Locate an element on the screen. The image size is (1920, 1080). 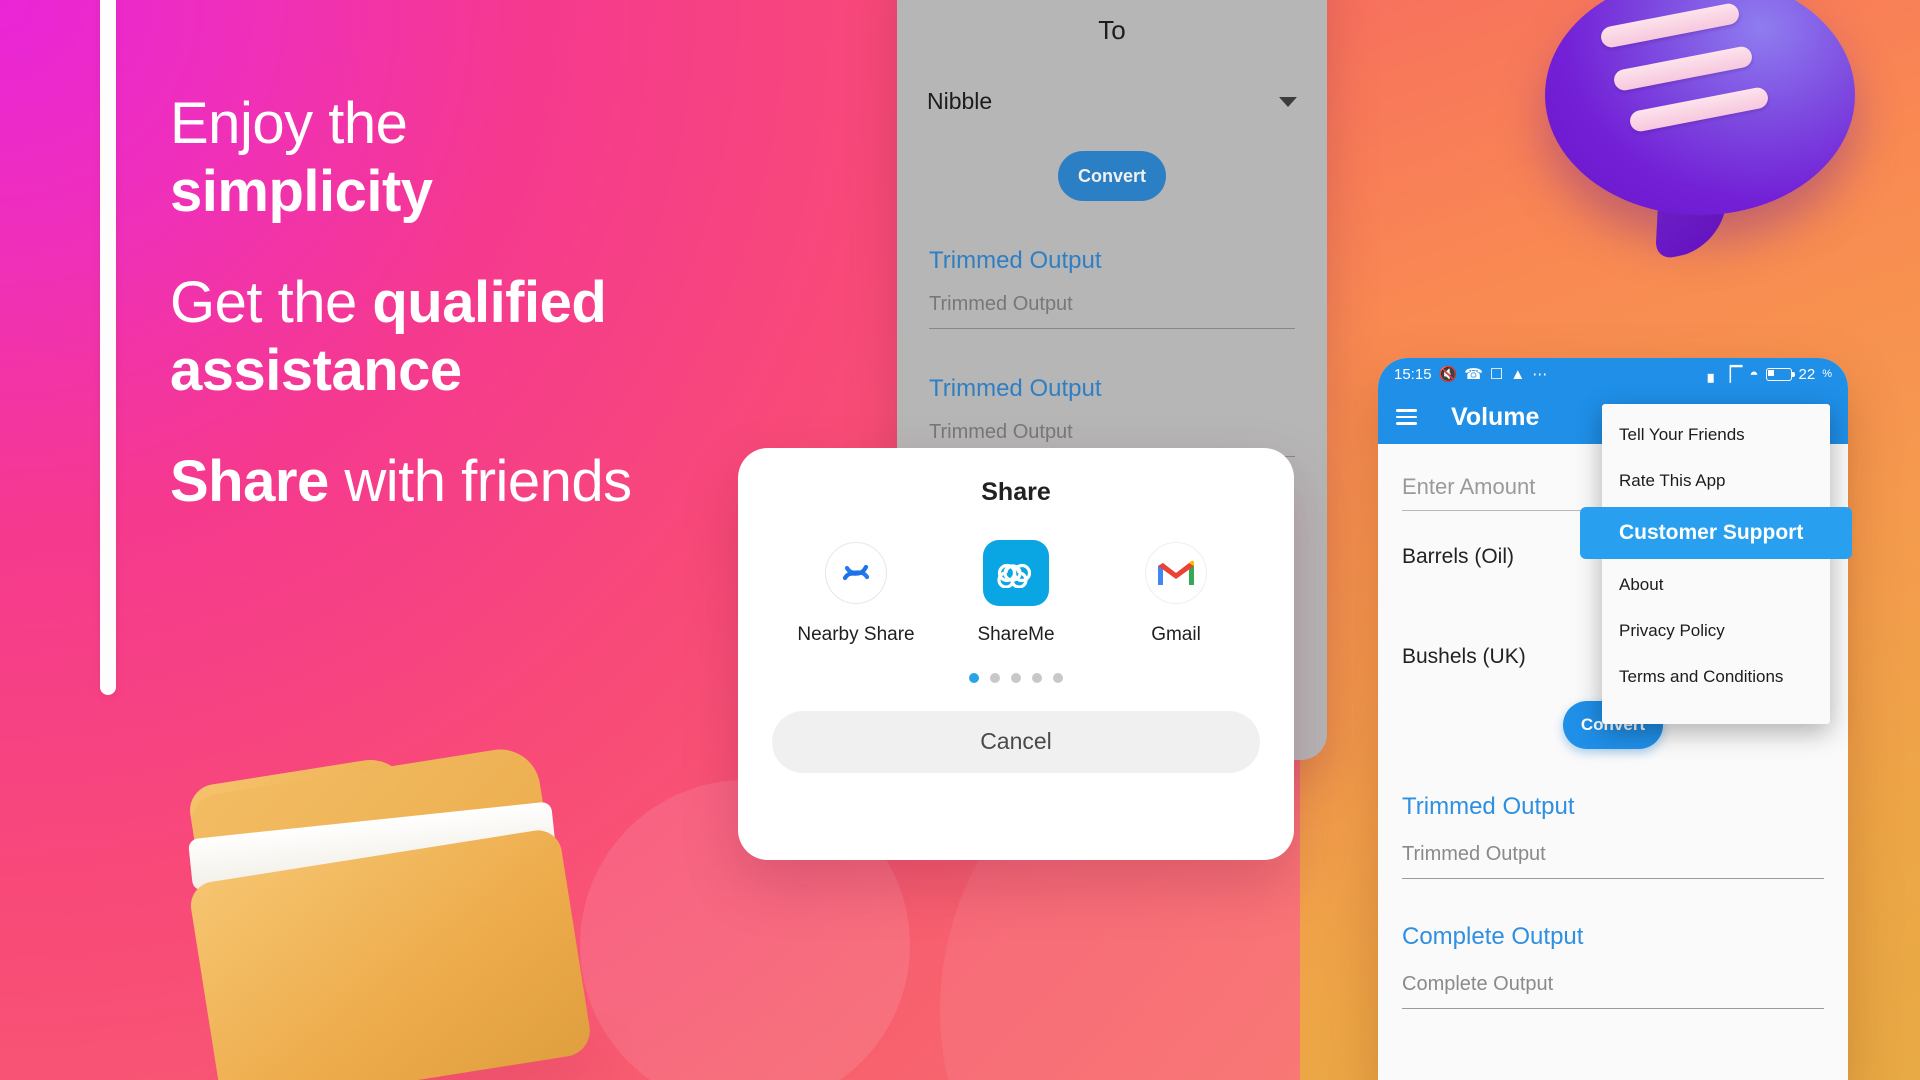
share-app-nearby-share: Nearby Share is located at coordinates (856, 592).